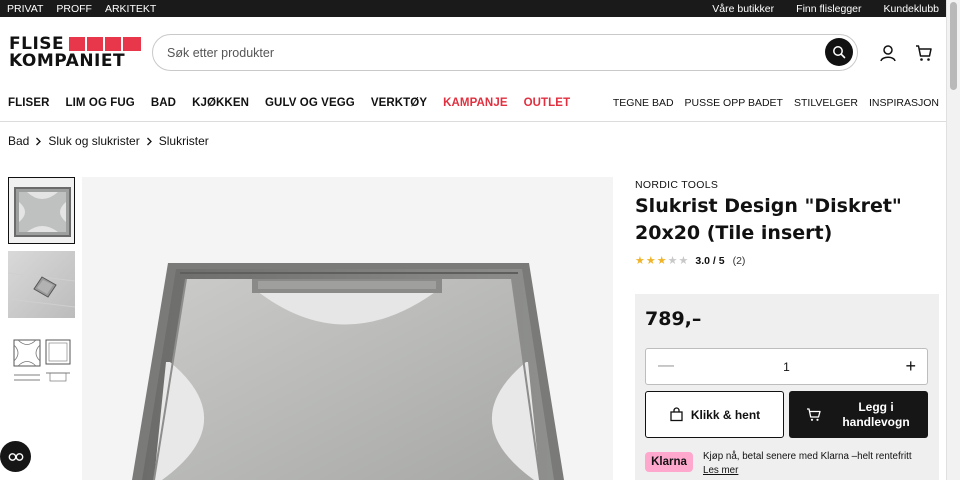 The height and width of the screenshot is (480, 960). I want to click on click-and-collect-button: Klikk & hent, so click(714, 414).